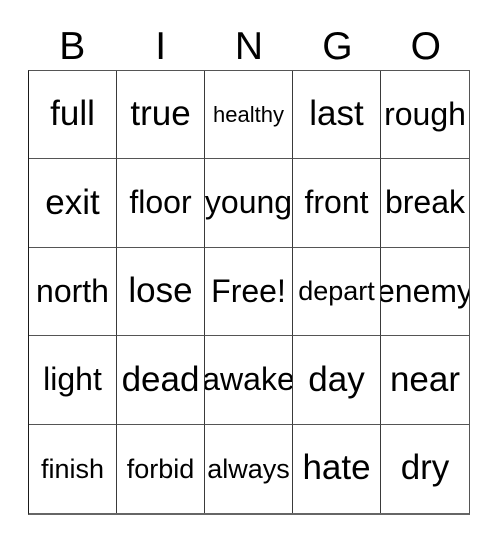 This screenshot has height=544, width=500. I want to click on bingo-cell-label: Free!, so click(248, 290).